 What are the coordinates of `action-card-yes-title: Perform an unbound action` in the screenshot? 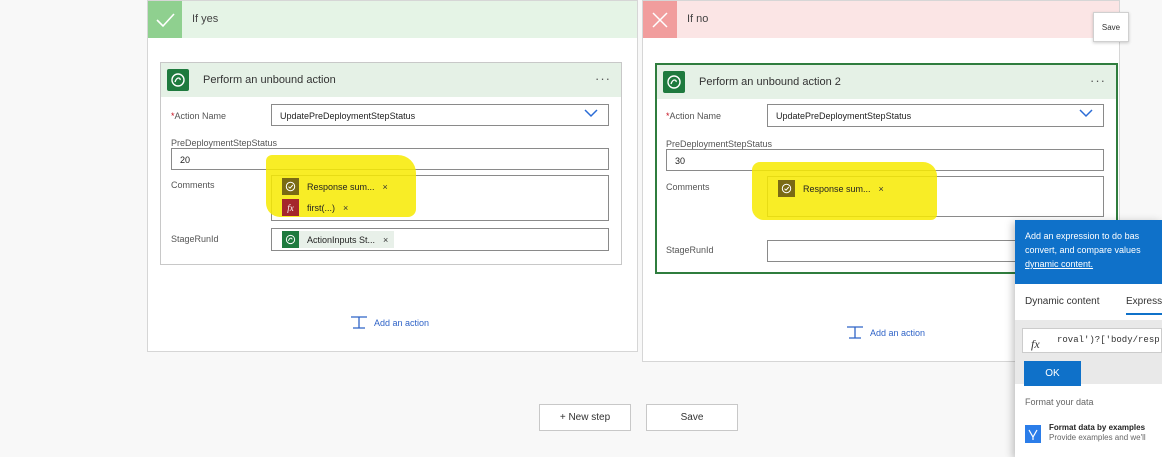 It's located at (269, 80).